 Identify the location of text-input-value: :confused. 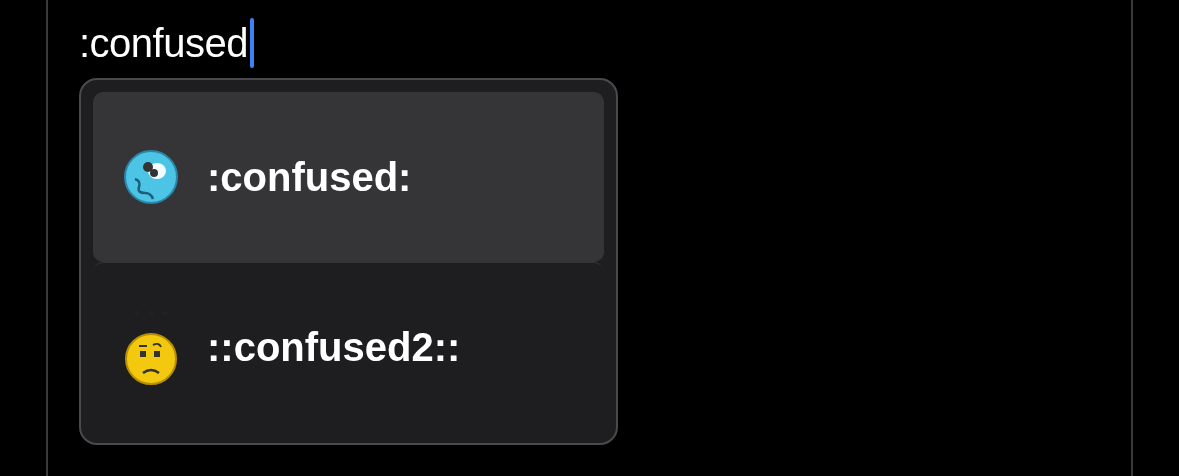
(163, 43).